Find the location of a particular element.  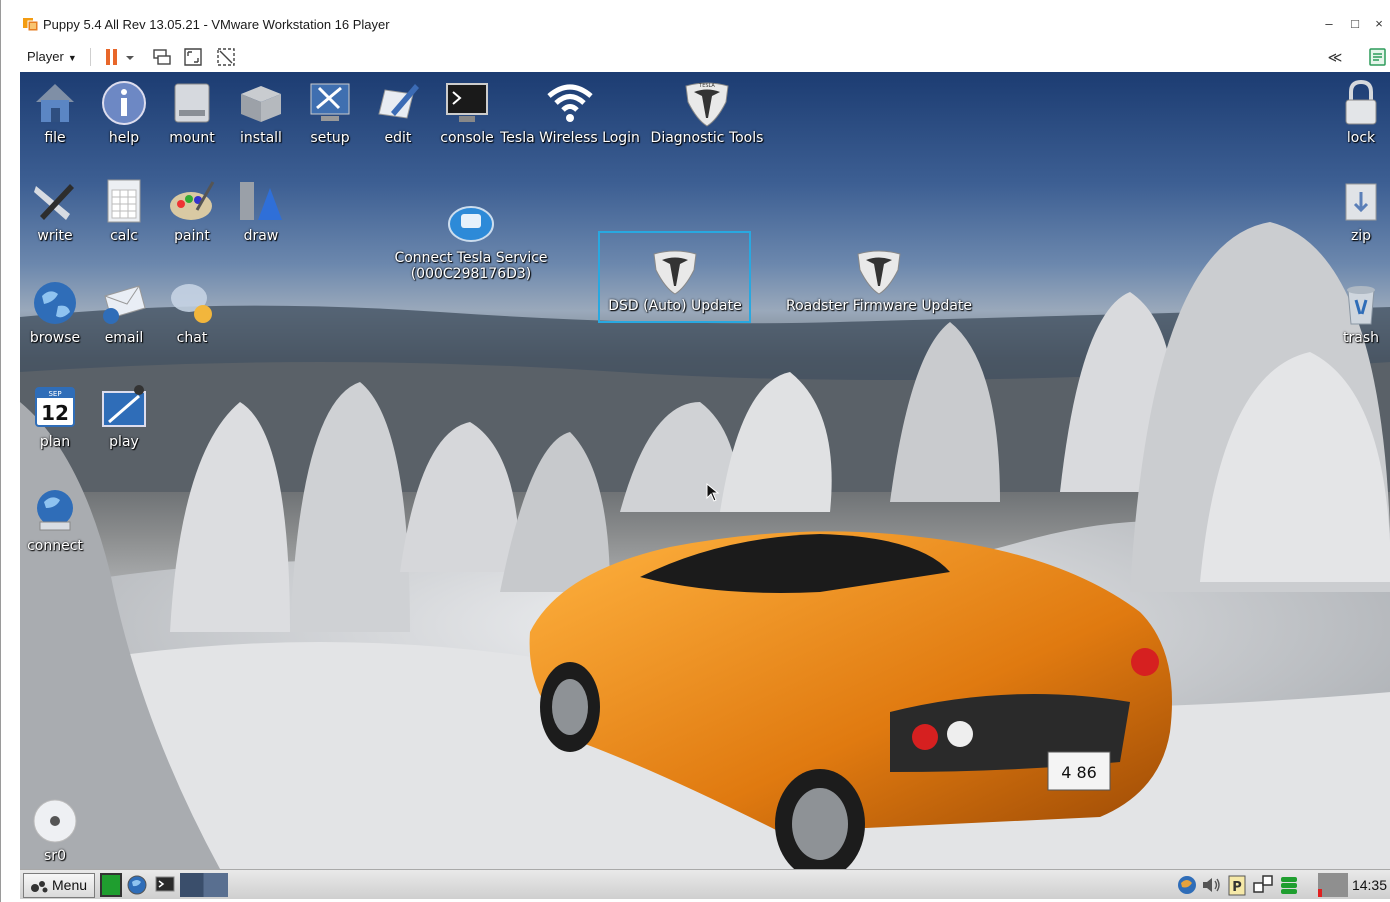

chevron-down-icon: ▼ is located at coordinates (72, 58).